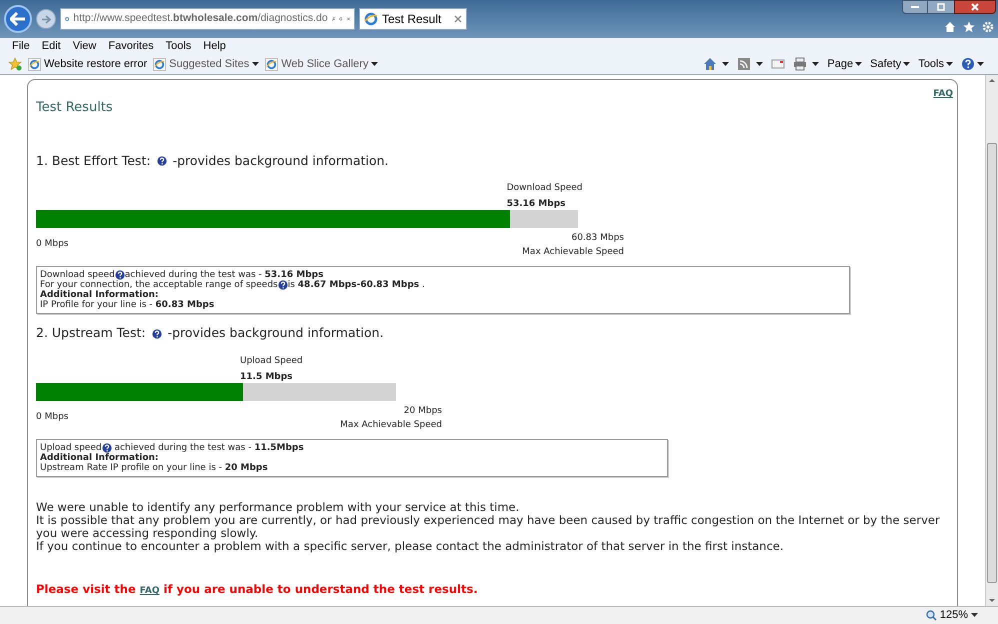  Describe the element at coordinates (159, 285) in the screenshot. I see `info-text: For your connection, the acceptable range of speeds` at that location.